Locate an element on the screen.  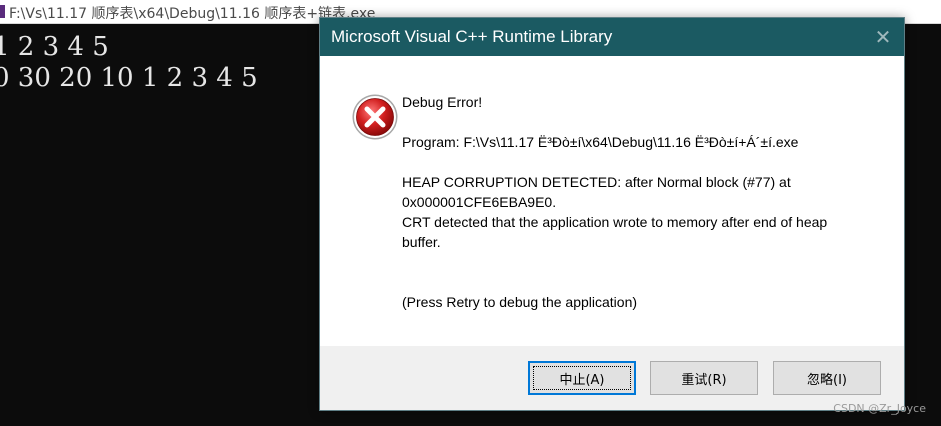
error-icon is located at coordinates (375, 117).